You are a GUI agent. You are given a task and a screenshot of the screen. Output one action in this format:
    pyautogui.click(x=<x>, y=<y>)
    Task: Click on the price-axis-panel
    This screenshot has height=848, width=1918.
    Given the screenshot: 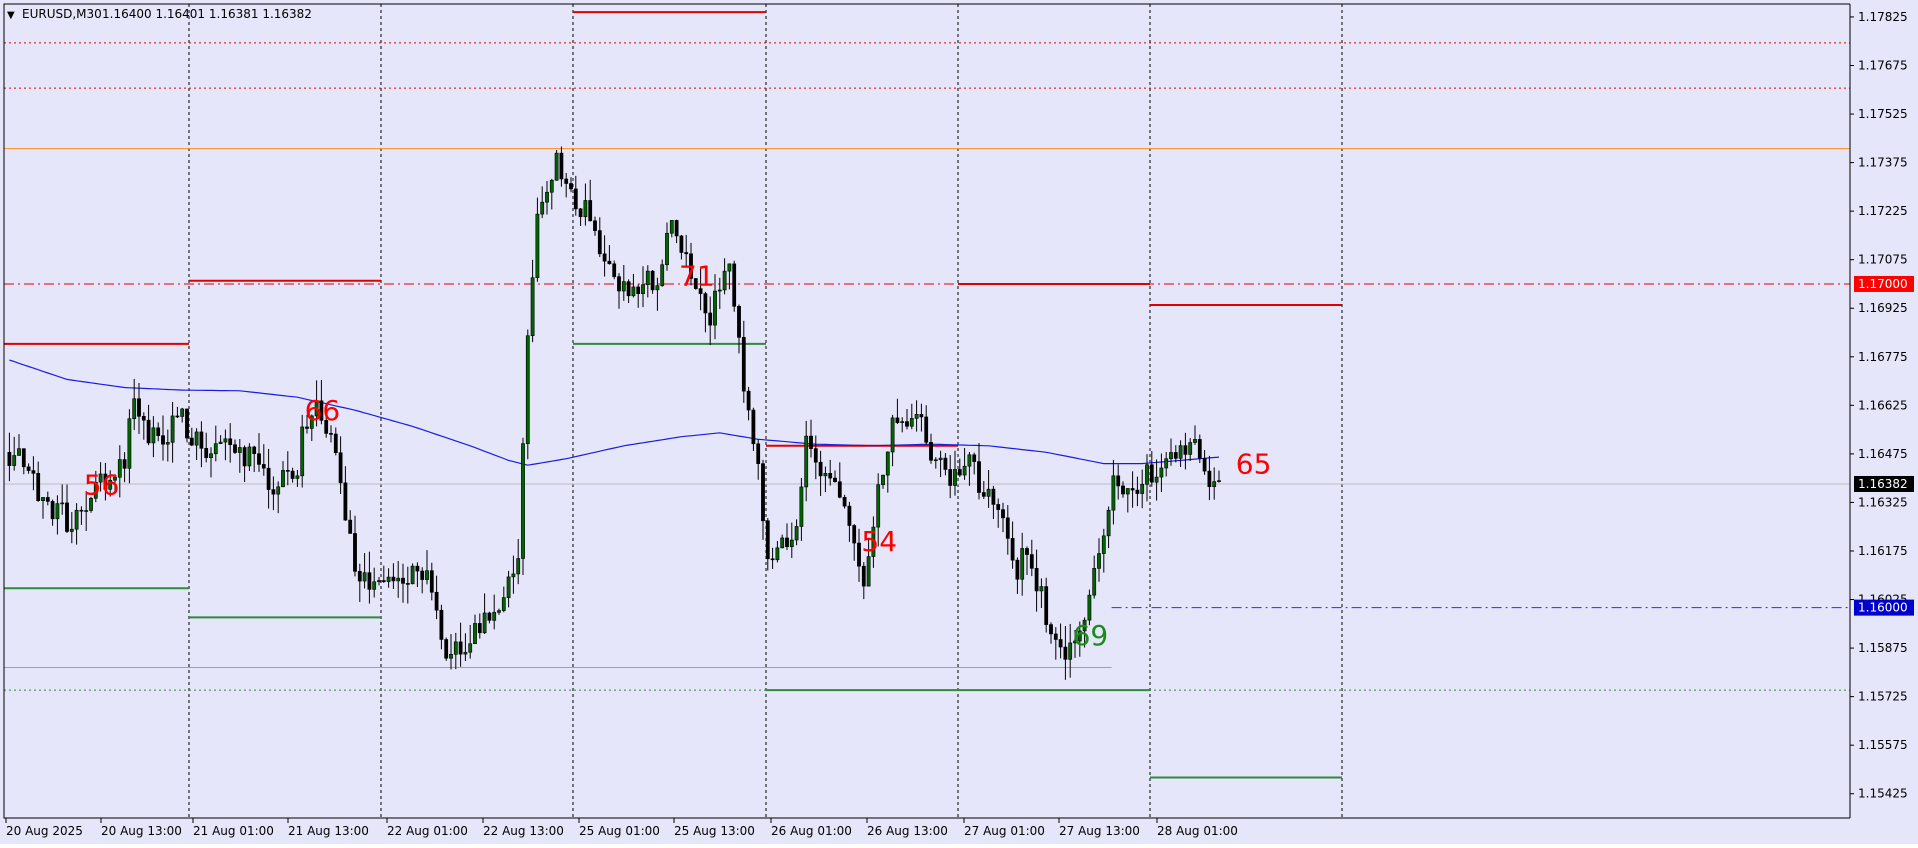 What is the action you would take?
    pyautogui.click(x=1884, y=422)
    